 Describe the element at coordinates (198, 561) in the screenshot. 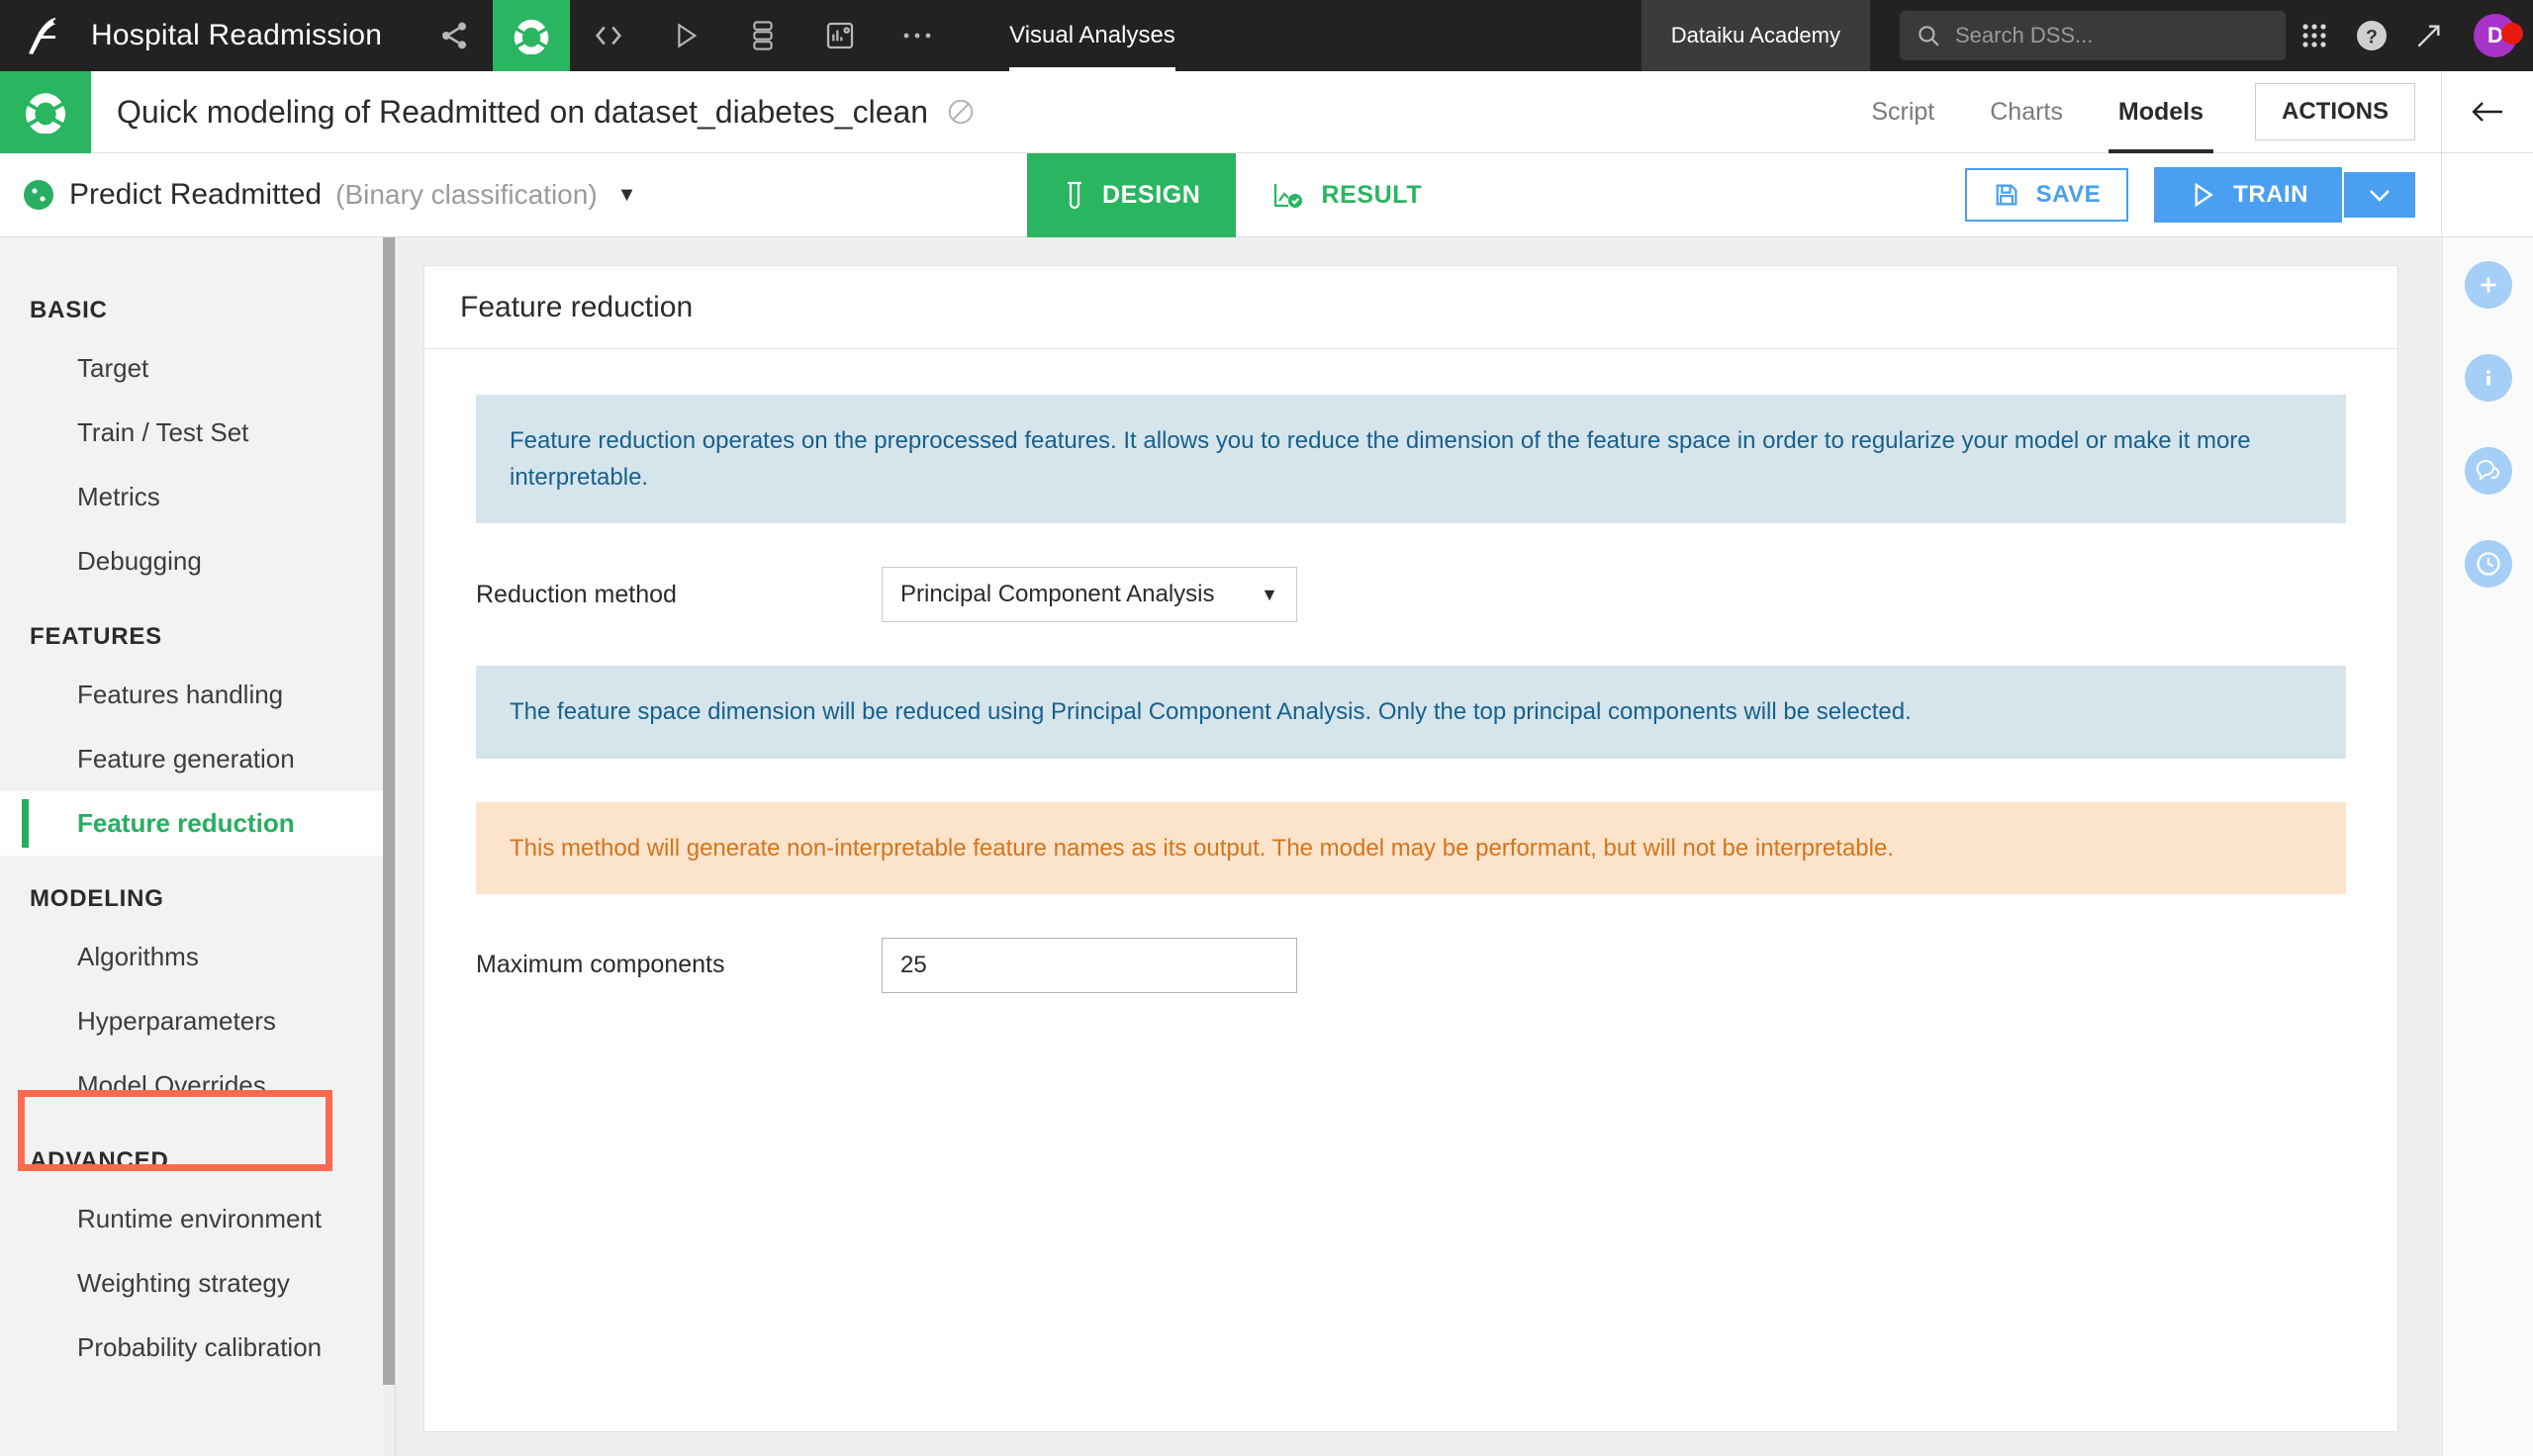

I see `sidebar-item-debugging: Debugging` at that location.